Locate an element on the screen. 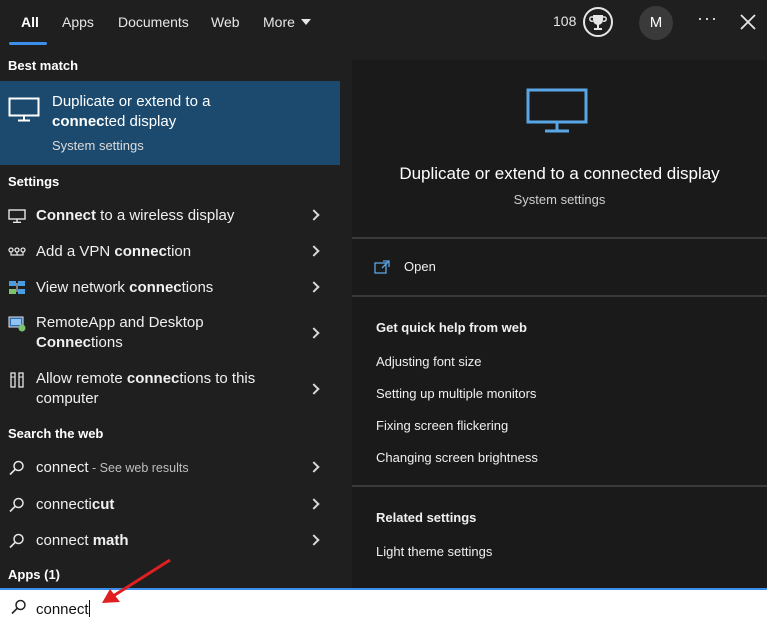 Image resolution: width=767 pixels, height=625 pixels. settings-item-label: View network connections is located at coordinates (125, 287).